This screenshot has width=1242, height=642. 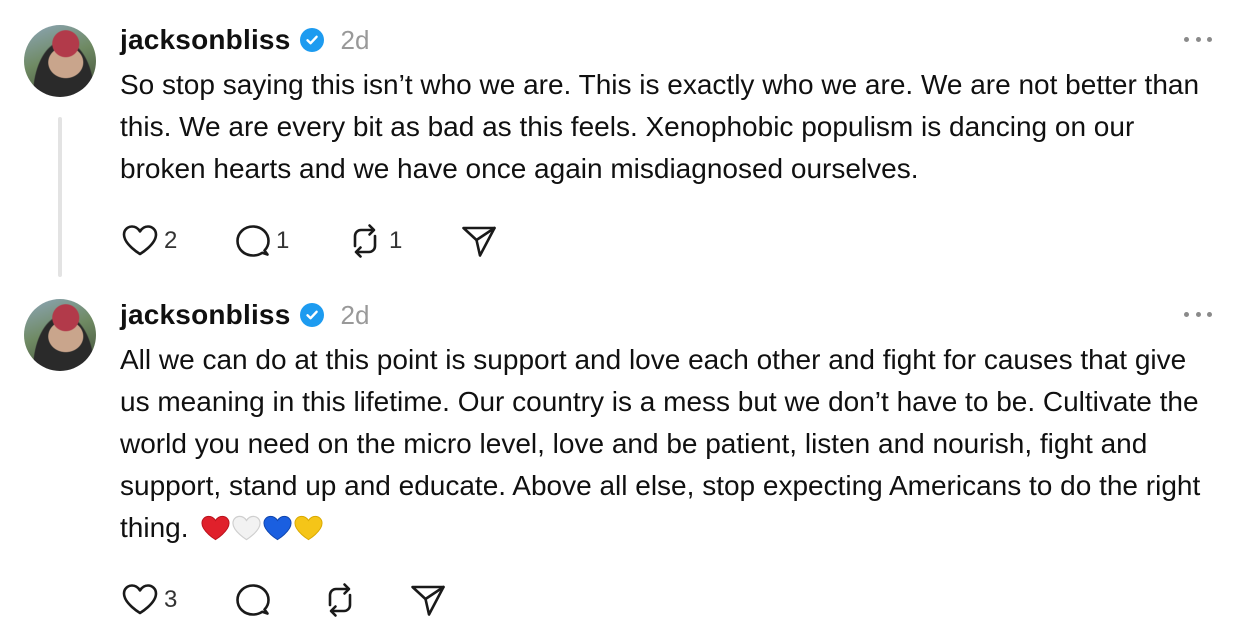 What do you see at coordinates (308, 528) in the screenshot?
I see `yellow-heart-icon` at bounding box center [308, 528].